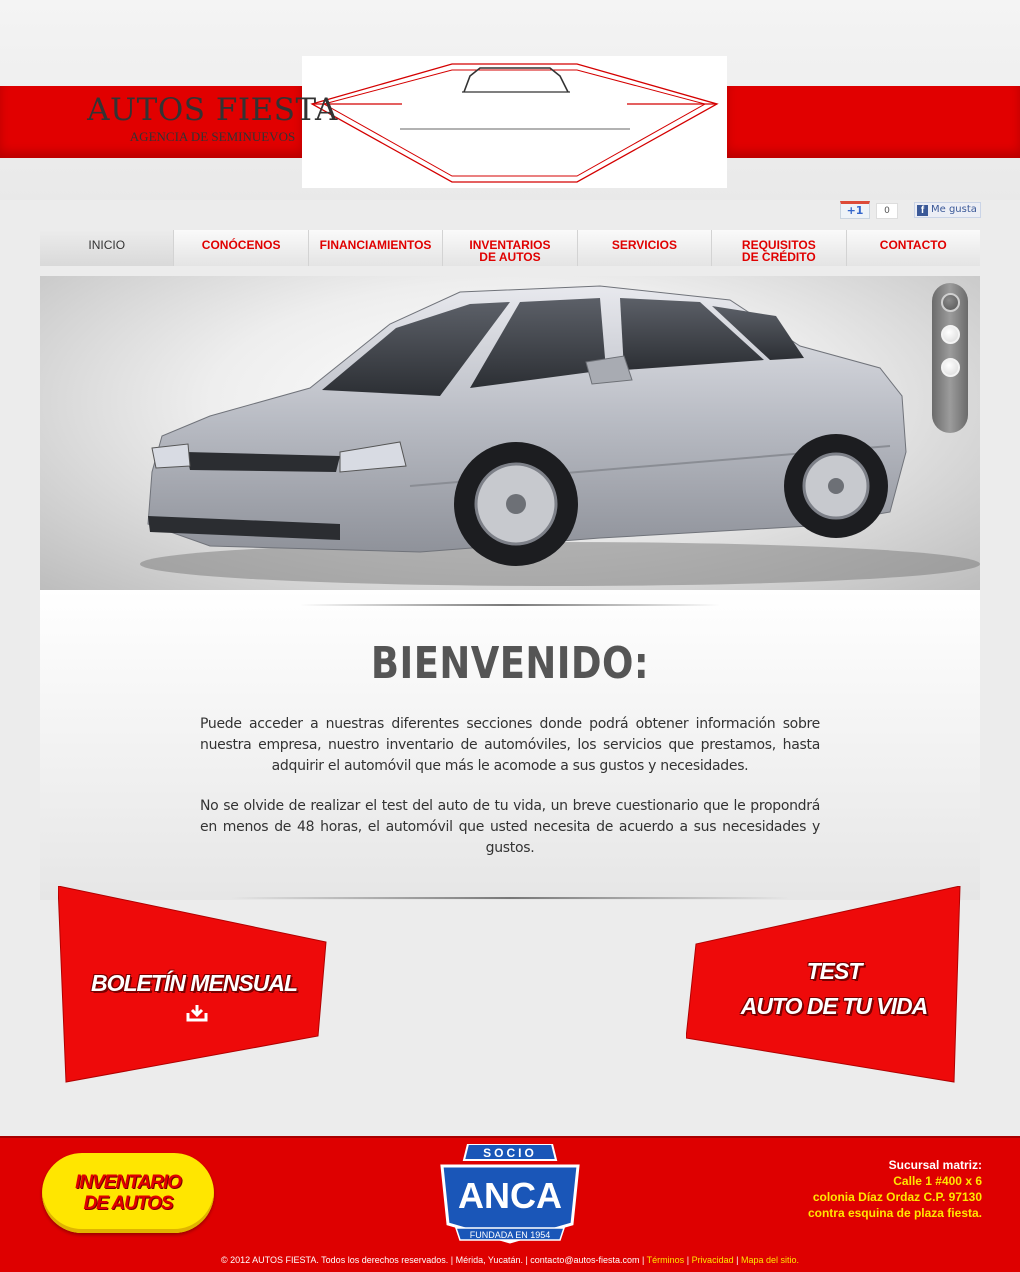  Describe the element at coordinates (128, 1203) in the screenshot. I see `inventario-label-line2: DE AUTOS` at that location.